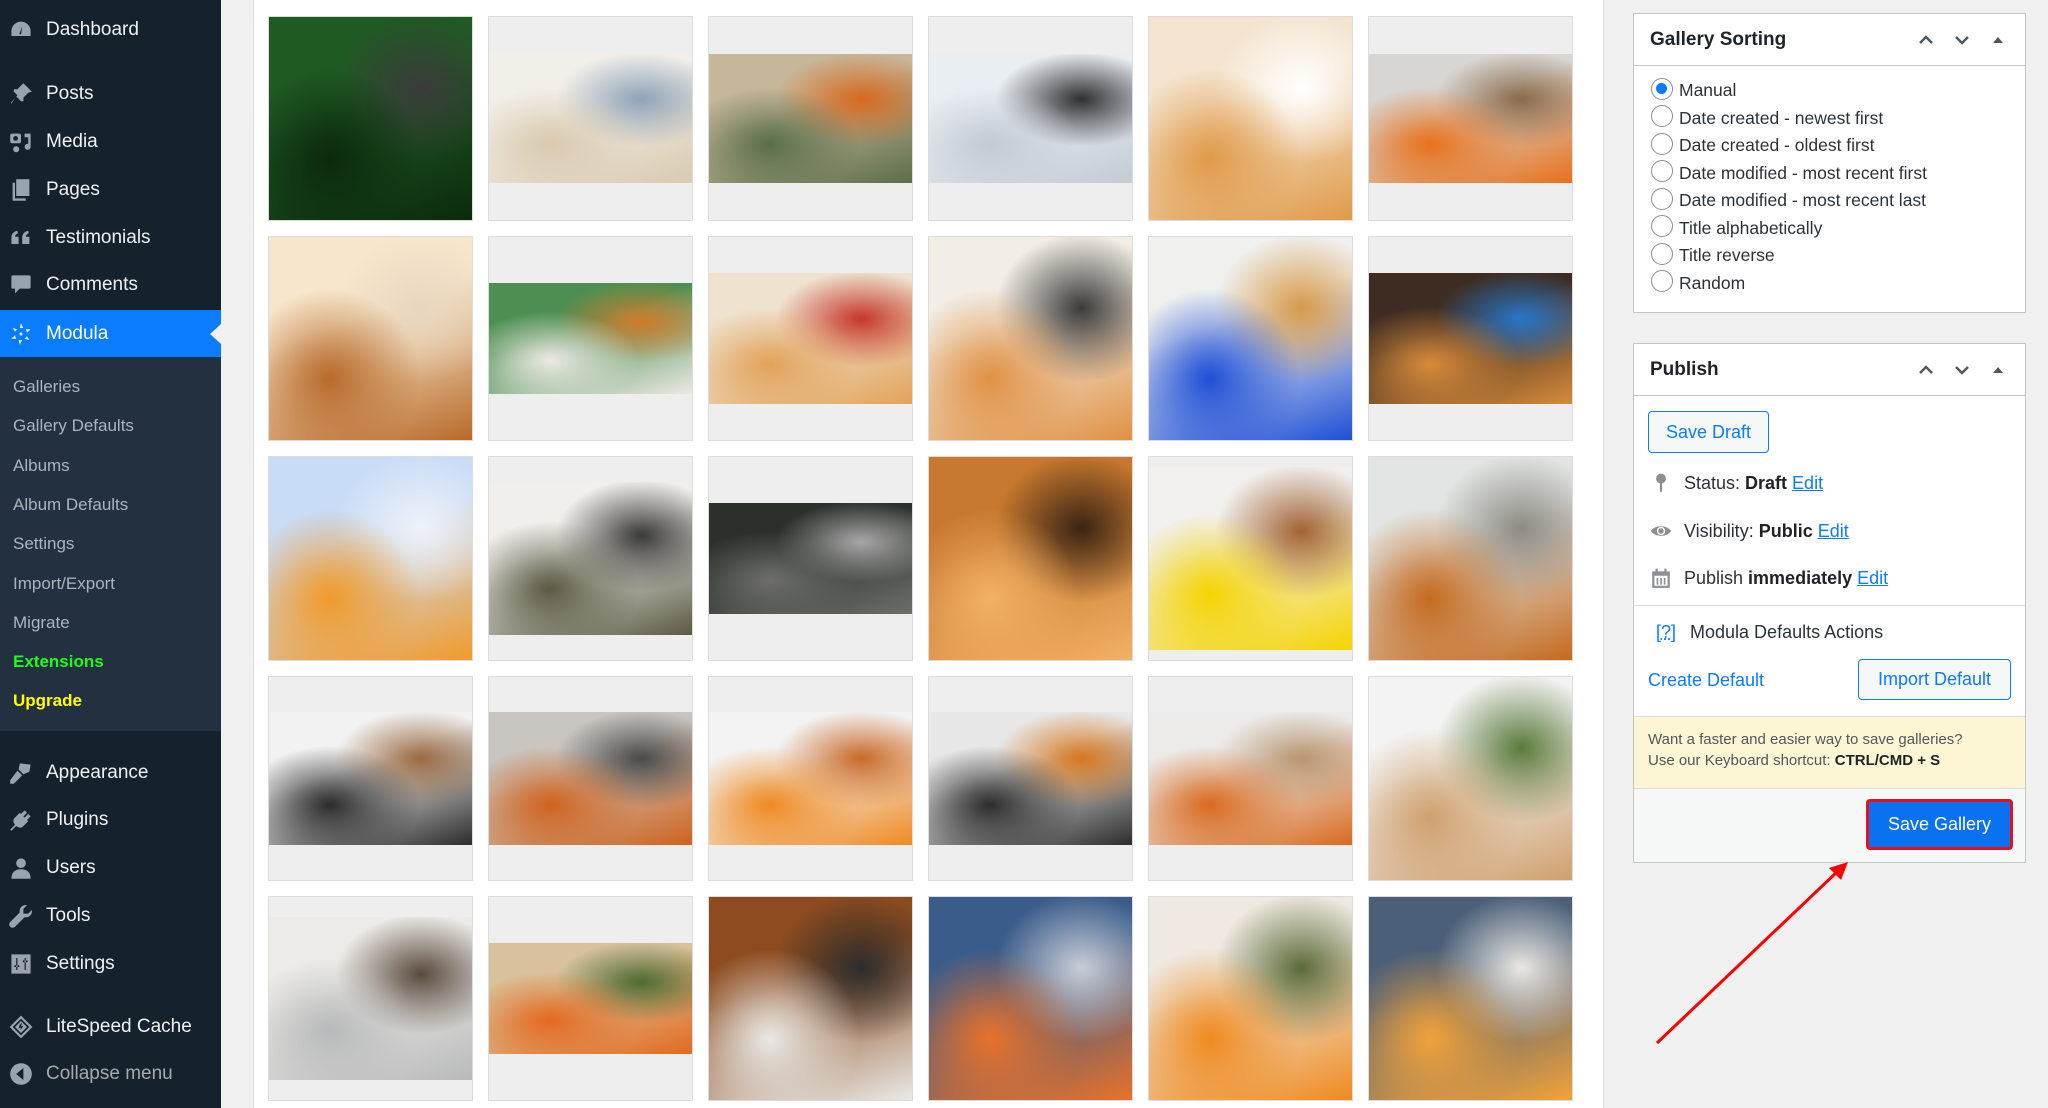  I want to click on sidebar-item-comments: Comments, so click(110, 285).